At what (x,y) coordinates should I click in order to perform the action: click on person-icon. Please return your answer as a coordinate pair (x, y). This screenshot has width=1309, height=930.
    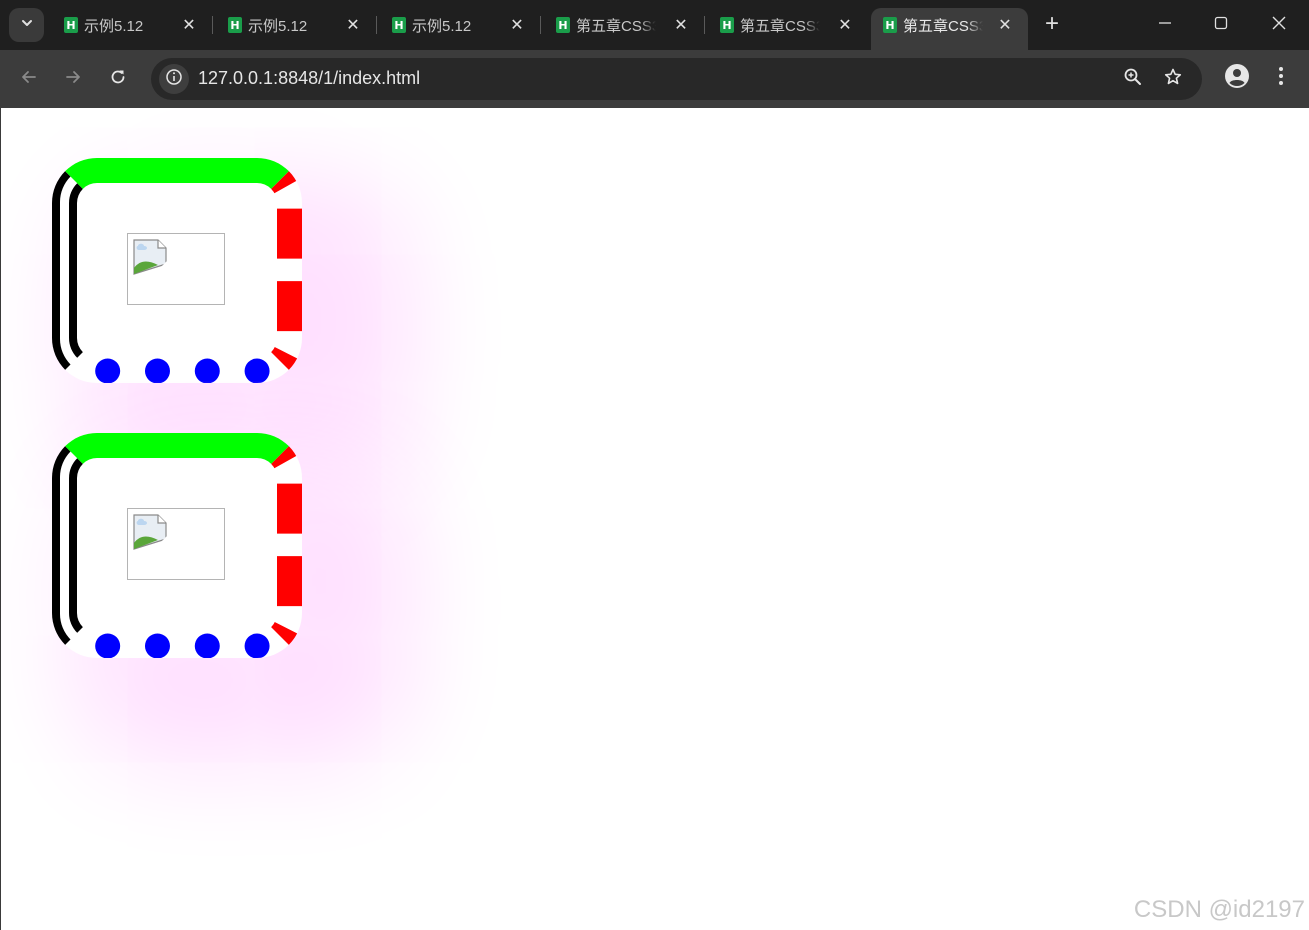
    Looking at the image, I should click on (1237, 78).